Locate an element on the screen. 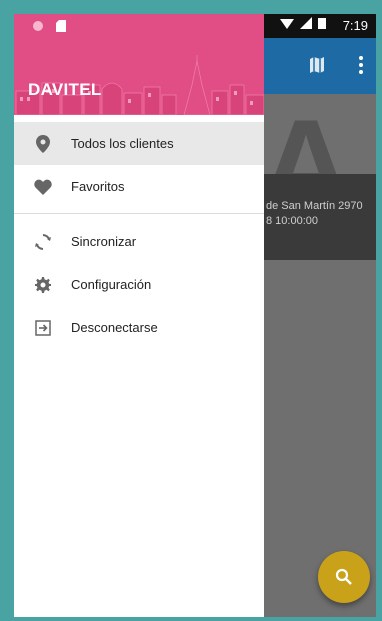 Image resolution: width=382 pixels, height=621 pixels. menu-item-todos-los-clientes: Todos los clientes is located at coordinates (139, 143).